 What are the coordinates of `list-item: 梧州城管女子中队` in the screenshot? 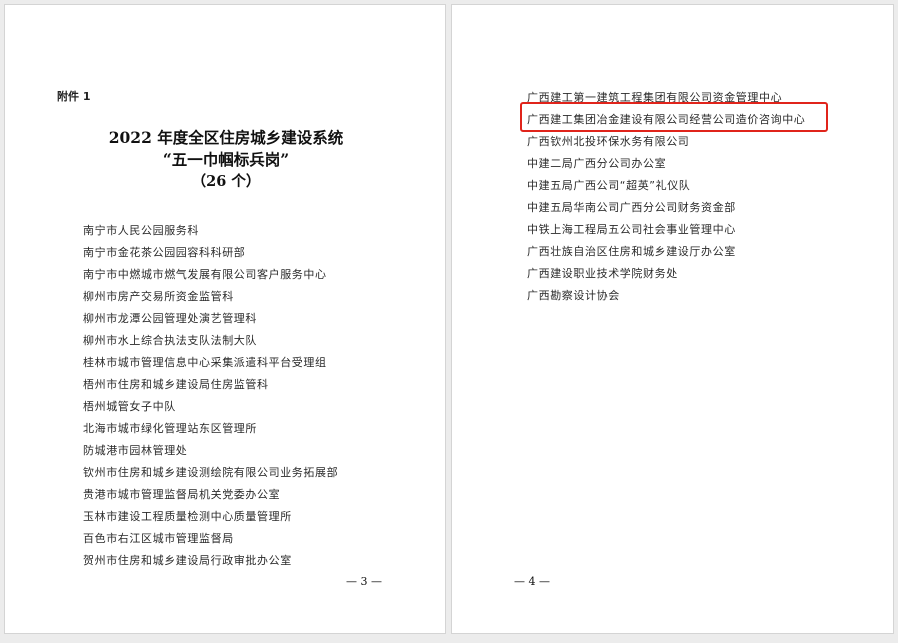 It's located at (129, 406).